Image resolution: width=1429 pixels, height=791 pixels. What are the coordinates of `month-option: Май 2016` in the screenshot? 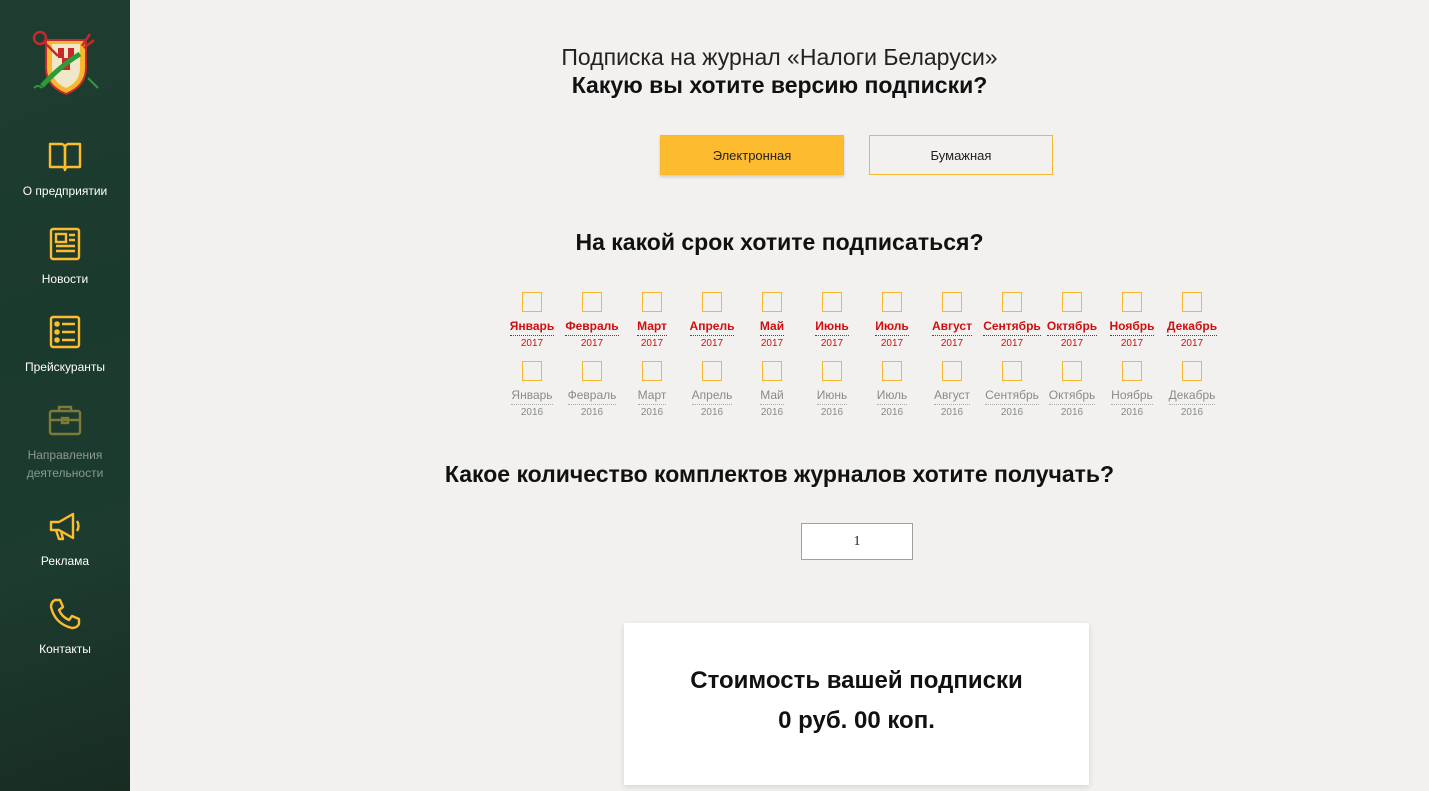 It's located at (772, 389).